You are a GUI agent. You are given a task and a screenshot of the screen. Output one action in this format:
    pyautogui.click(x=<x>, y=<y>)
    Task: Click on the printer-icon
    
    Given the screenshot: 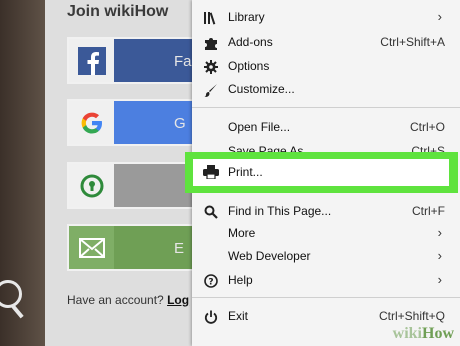 What is the action you would take?
    pyautogui.click(x=211, y=174)
    